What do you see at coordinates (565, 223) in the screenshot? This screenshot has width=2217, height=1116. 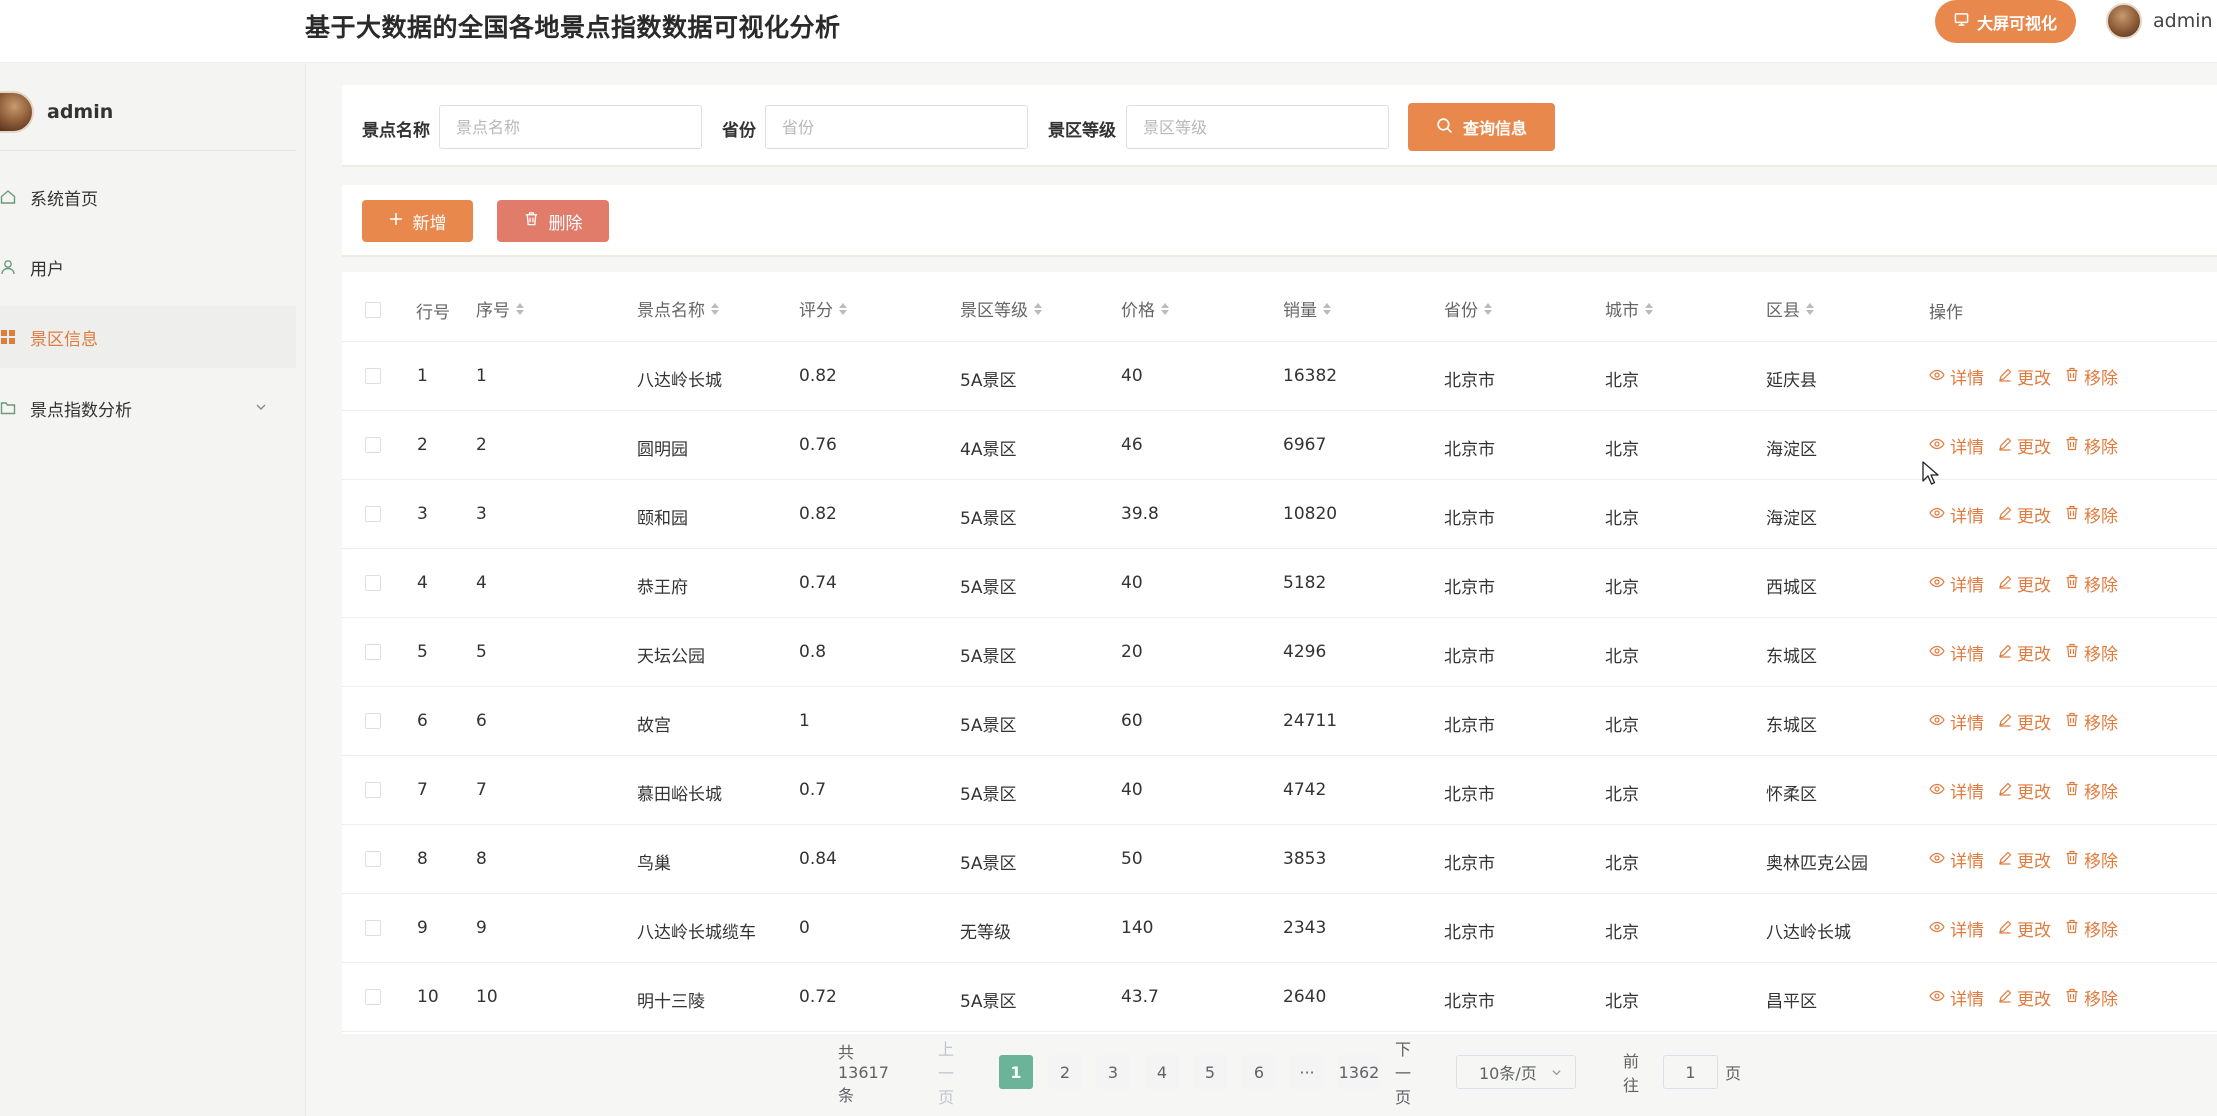 I see `delete-label: 删除` at bounding box center [565, 223].